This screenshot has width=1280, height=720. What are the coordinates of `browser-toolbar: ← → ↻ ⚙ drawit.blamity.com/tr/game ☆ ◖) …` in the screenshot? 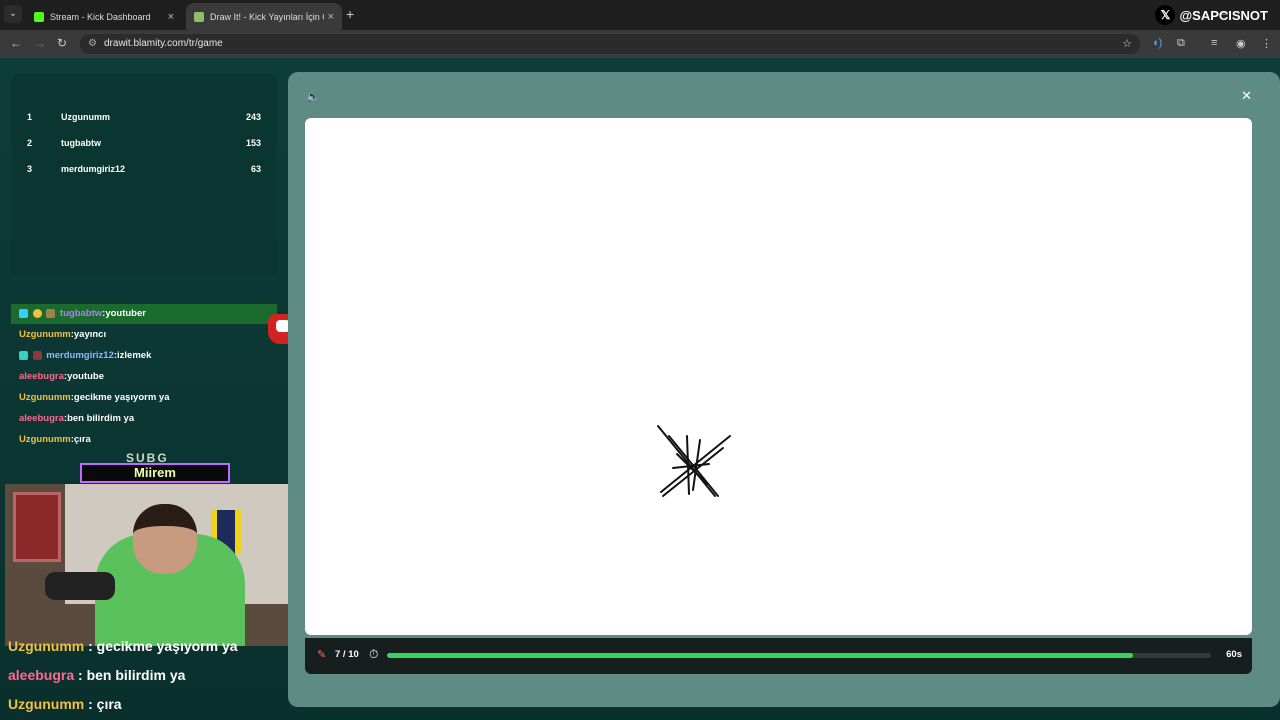 It's located at (640, 44).